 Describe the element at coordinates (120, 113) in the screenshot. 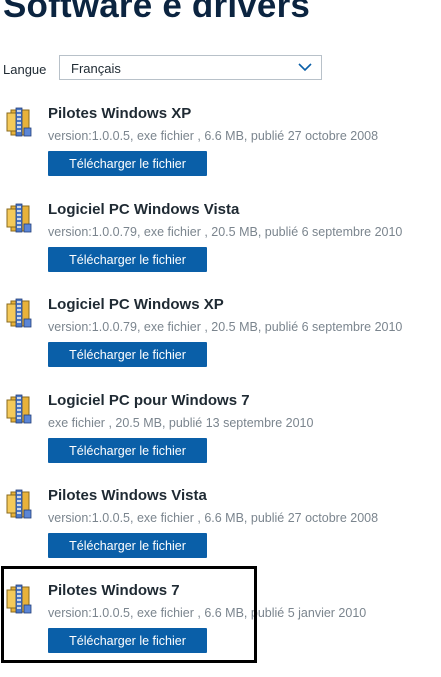

I see `item-title: Pilotes Windows XP` at that location.